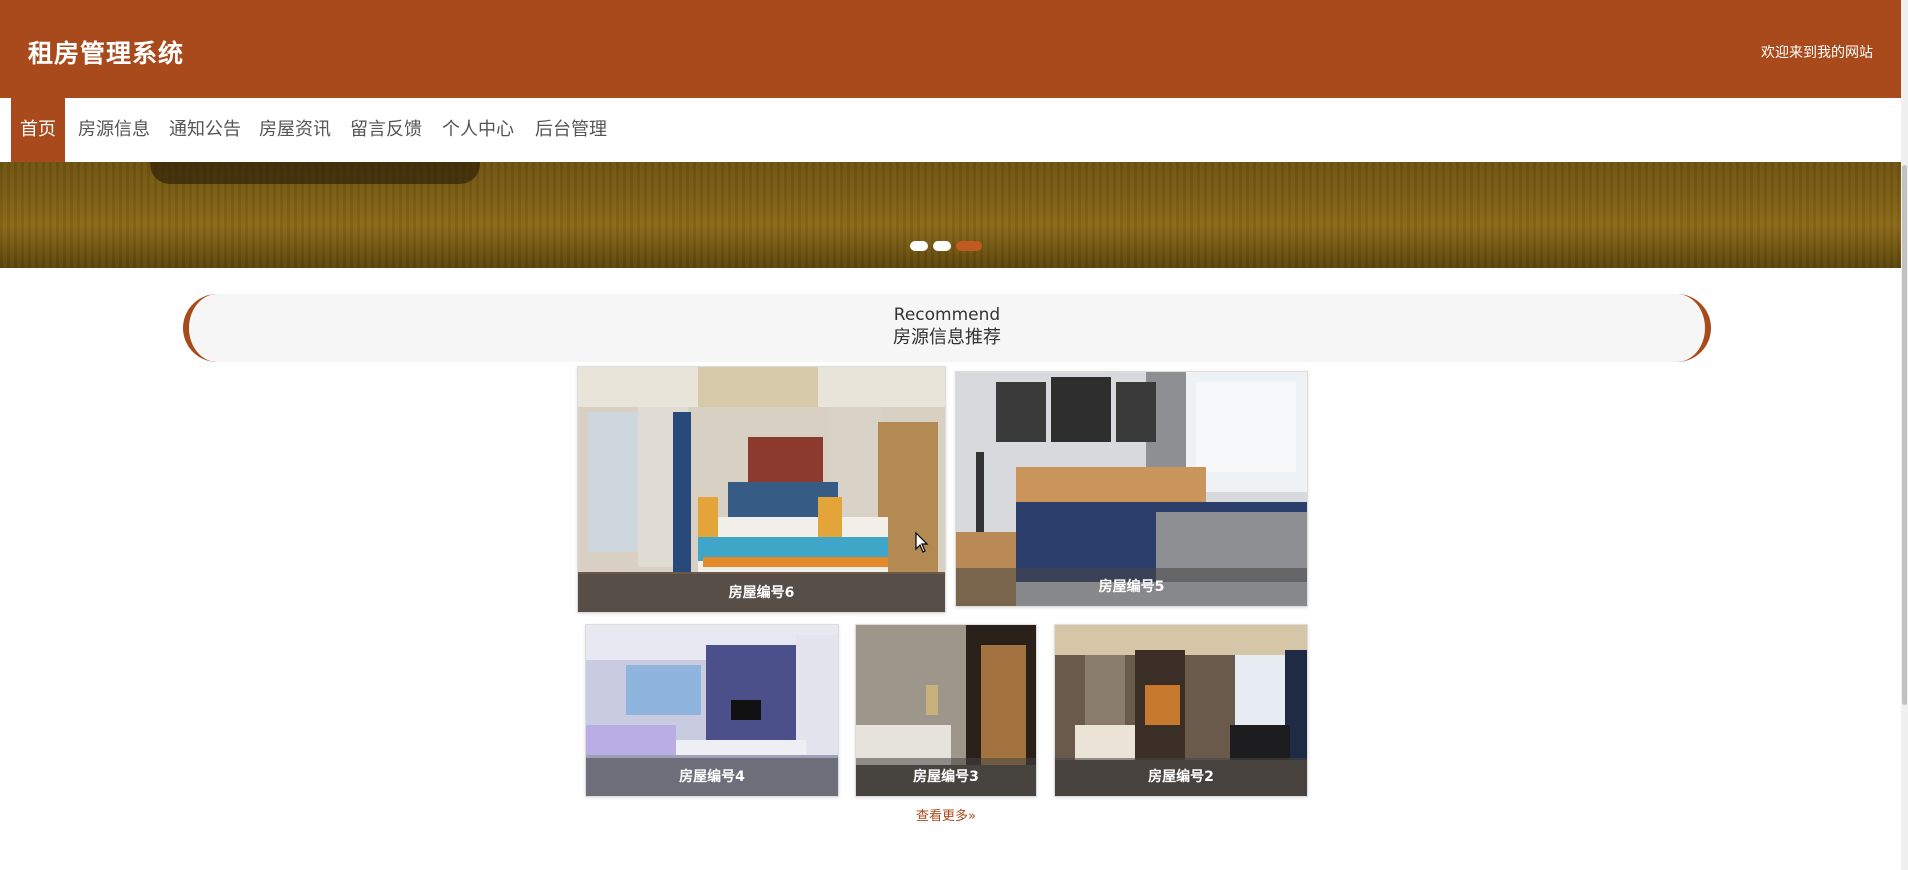  What do you see at coordinates (969, 246) in the screenshot?
I see `carousel-dot-3-active` at bounding box center [969, 246].